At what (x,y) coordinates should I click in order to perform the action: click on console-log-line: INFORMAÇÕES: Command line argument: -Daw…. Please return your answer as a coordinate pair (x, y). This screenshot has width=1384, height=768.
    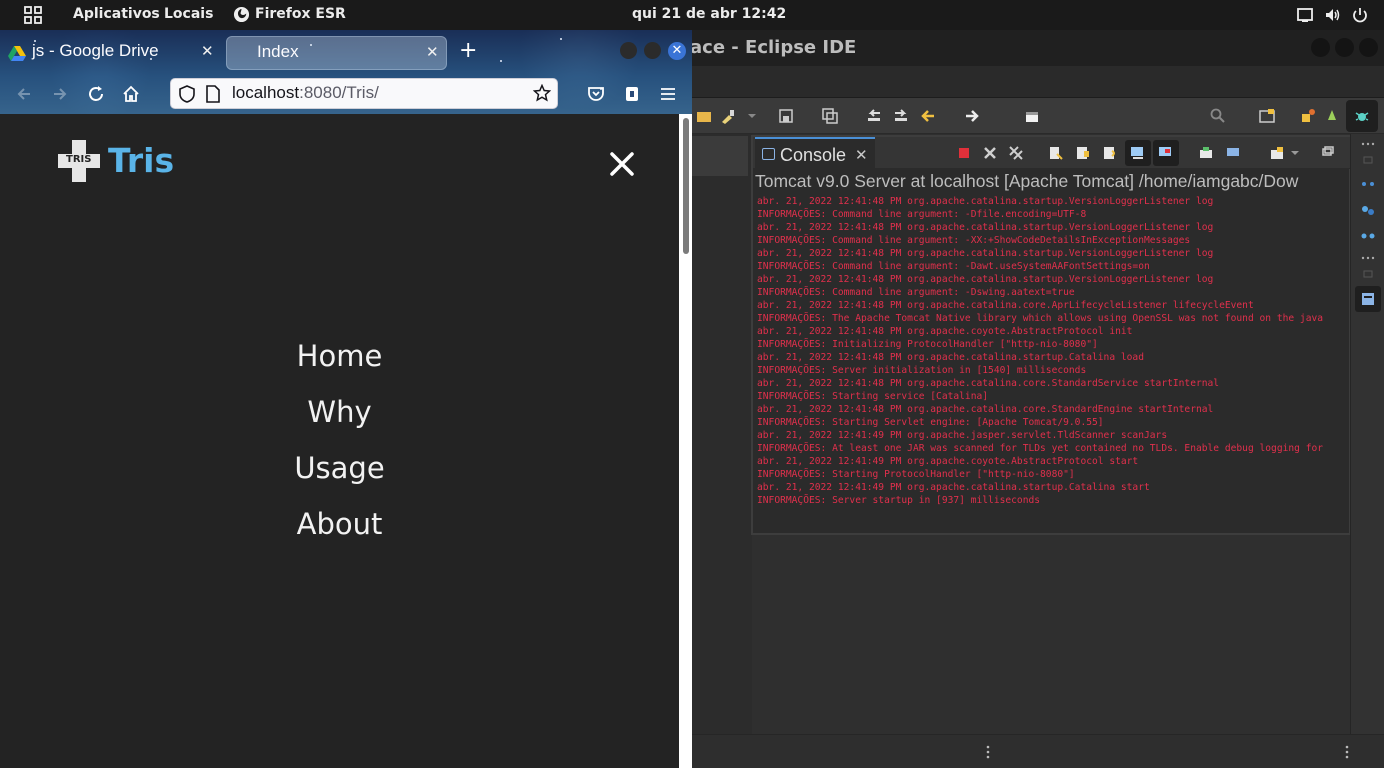
    Looking at the image, I should click on (953, 266).